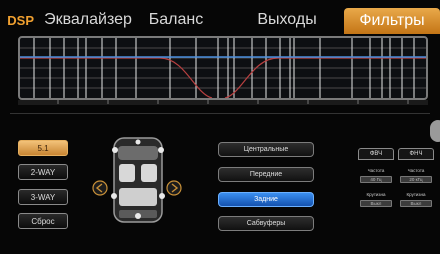  I want to click on tab-filters: Фильтры, so click(392, 21).